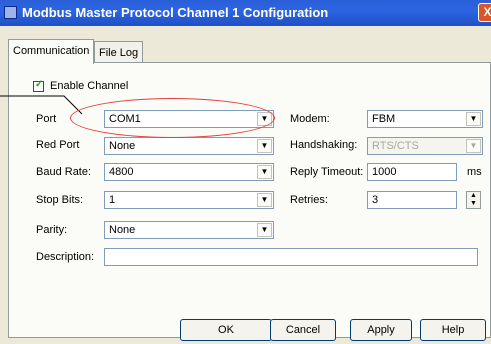 The image size is (491, 344). Describe the element at coordinates (172, 118) in the screenshot. I see `port-highlight-ellipse` at that location.